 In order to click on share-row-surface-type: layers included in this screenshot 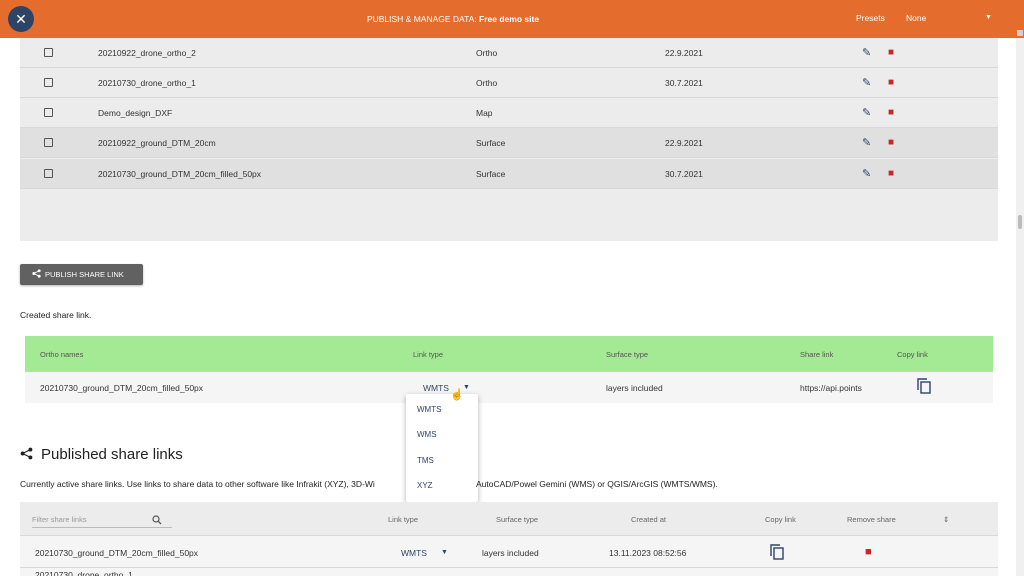, I will do `click(634, 388)`.